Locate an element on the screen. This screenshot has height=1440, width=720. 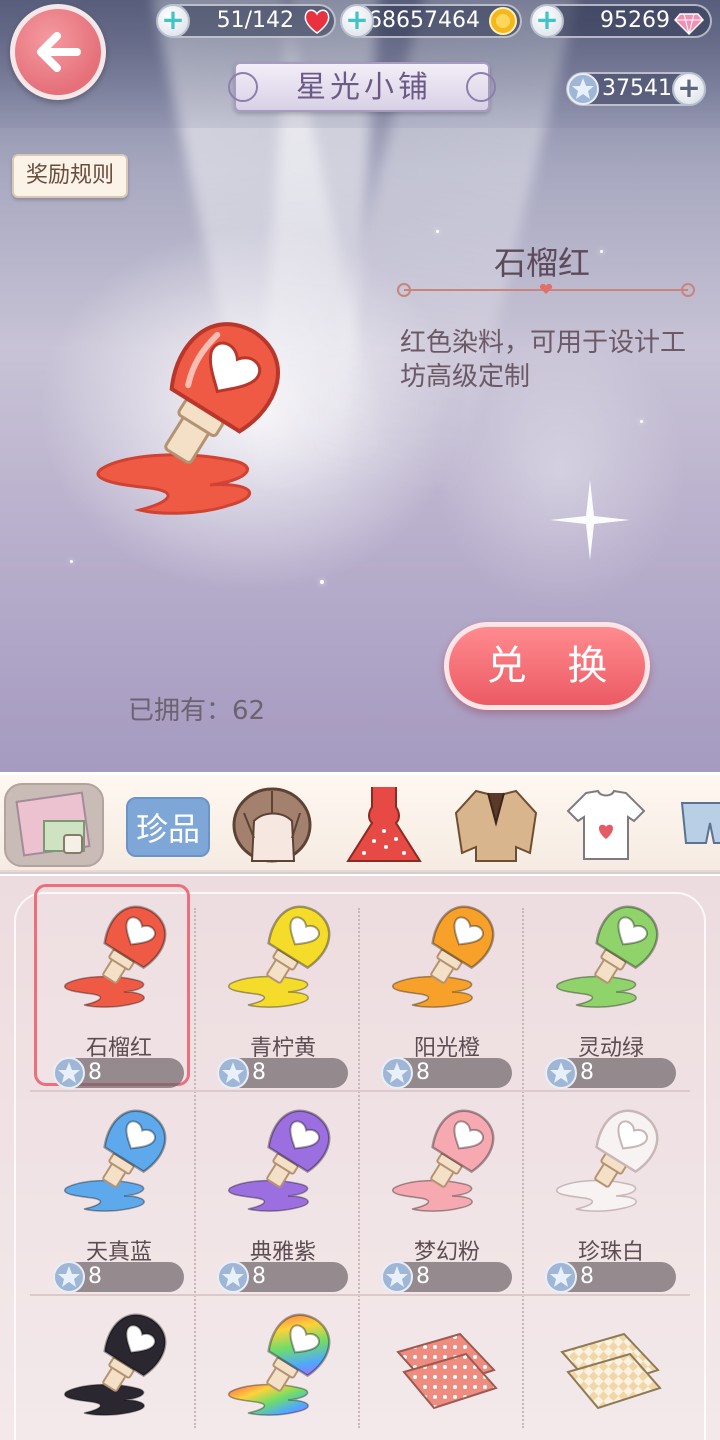
grid-item: 其他染料 is located at coordinates (283, 1369).